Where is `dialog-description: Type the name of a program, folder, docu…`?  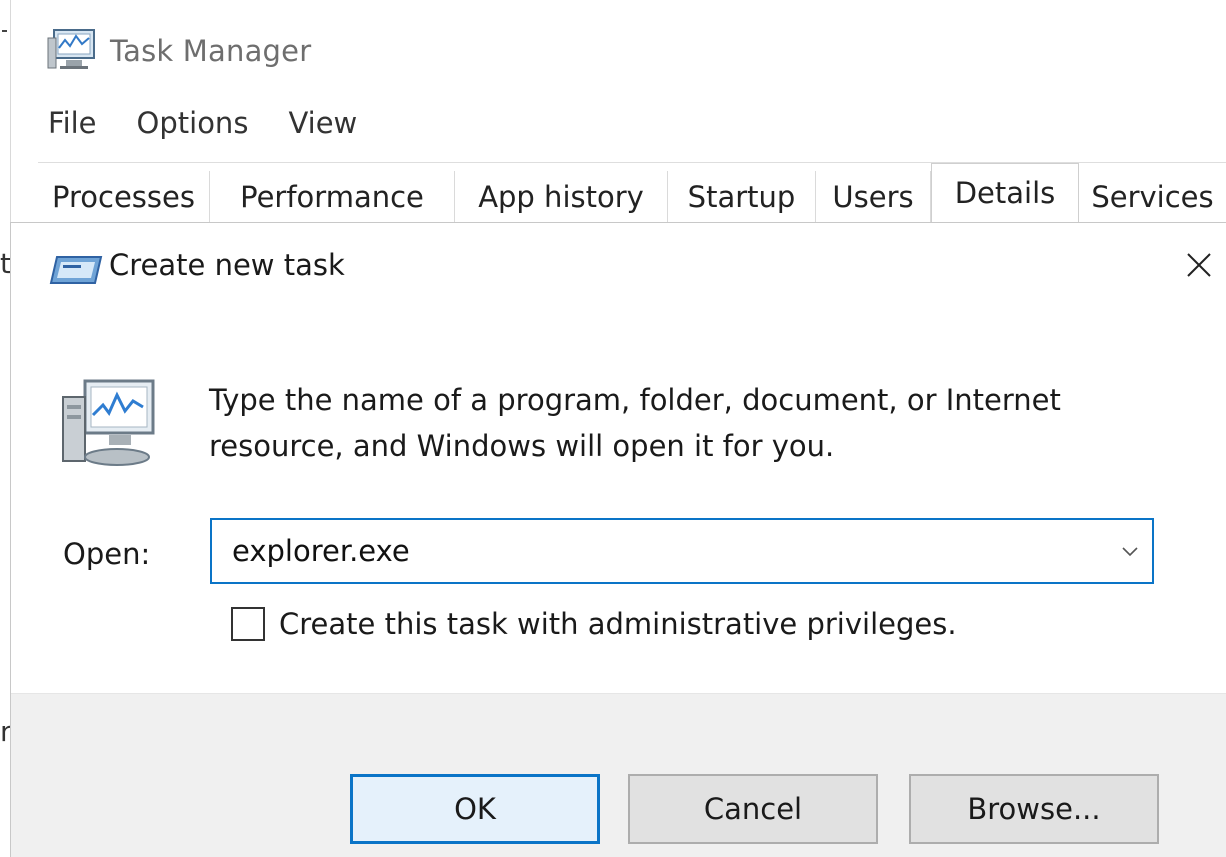
dialog-description: Type the name of a program, folder, docu… is located at coordinates (635, 423).